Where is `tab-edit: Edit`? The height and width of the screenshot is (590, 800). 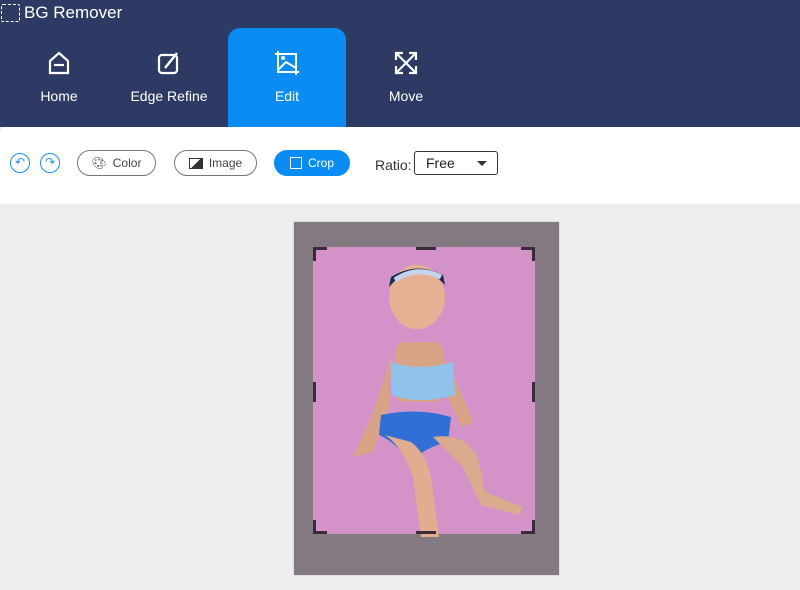 tab-edit: Edit is located at coordinates (287, 77).